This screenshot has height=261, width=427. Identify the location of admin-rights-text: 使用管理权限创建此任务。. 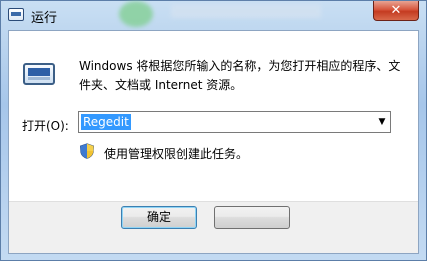
(176, 154).